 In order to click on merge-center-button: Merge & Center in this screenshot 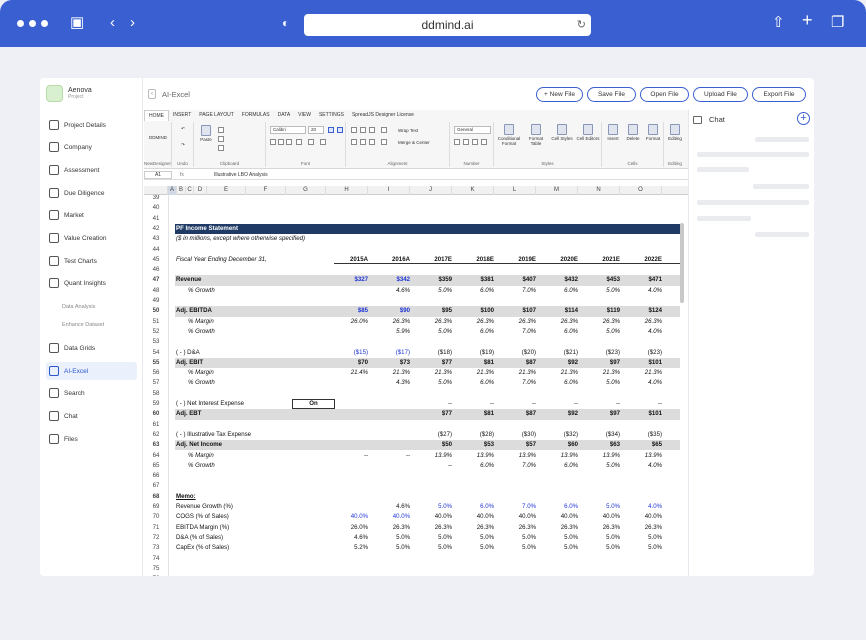, I will do `click(423, 142)`.